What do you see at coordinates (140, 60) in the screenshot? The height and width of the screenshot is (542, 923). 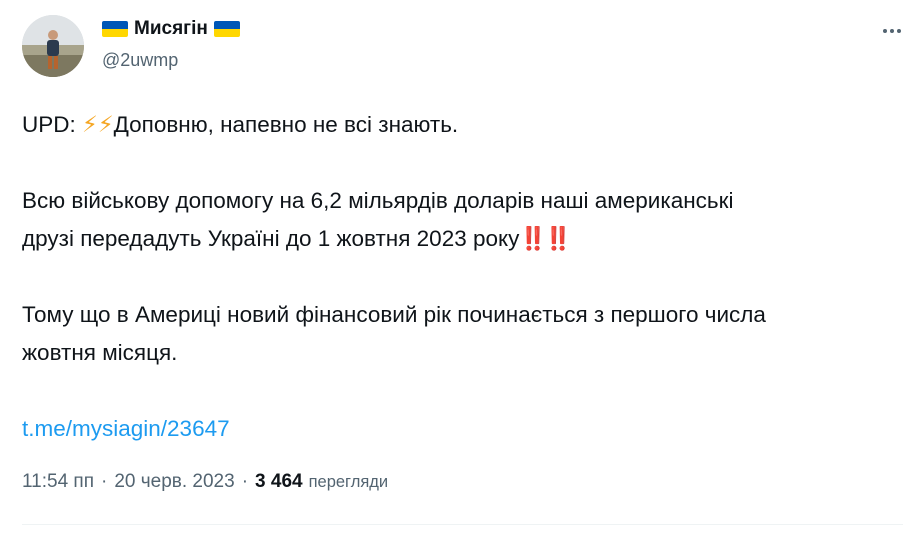 I see `author-handle: @2uwmp` at bounding box center [140, 60].